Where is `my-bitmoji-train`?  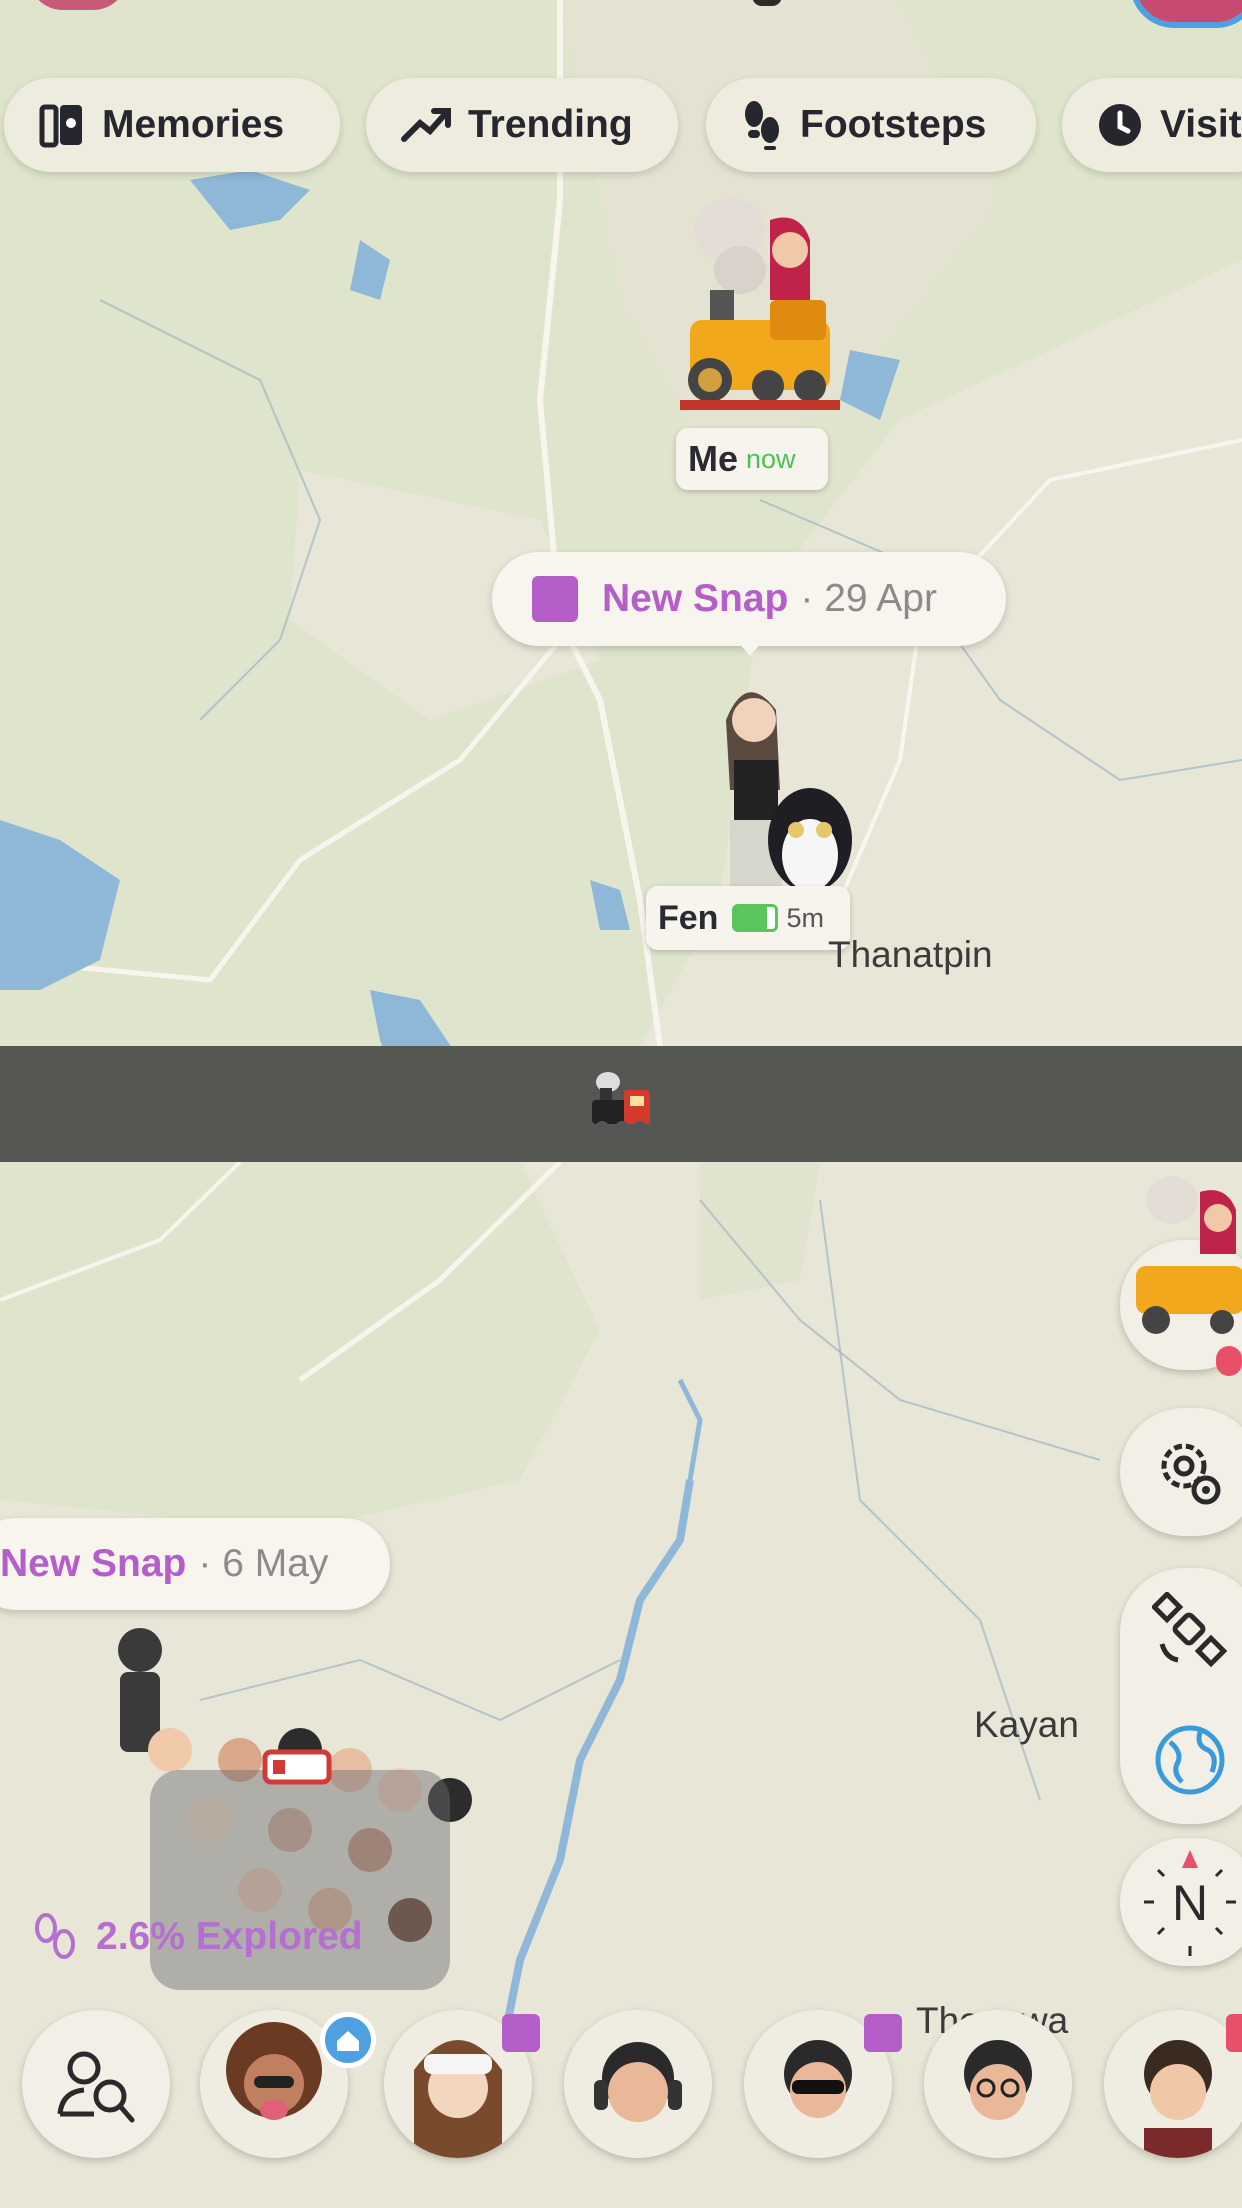
my-bitmoji-train is located at coordinates (755, 310).